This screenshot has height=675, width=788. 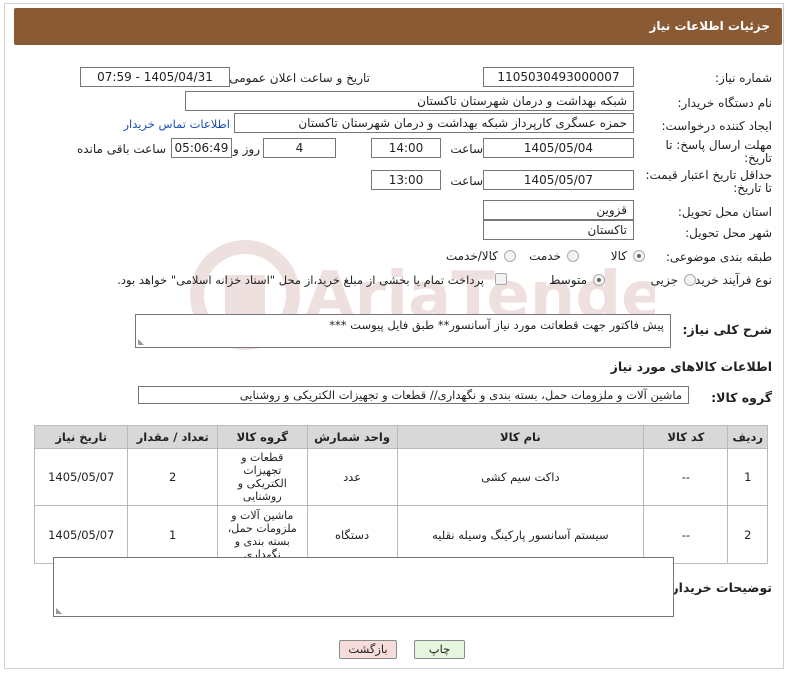 I want to click on price-validity-time-label: ساعت, so click(x=466, y=181).